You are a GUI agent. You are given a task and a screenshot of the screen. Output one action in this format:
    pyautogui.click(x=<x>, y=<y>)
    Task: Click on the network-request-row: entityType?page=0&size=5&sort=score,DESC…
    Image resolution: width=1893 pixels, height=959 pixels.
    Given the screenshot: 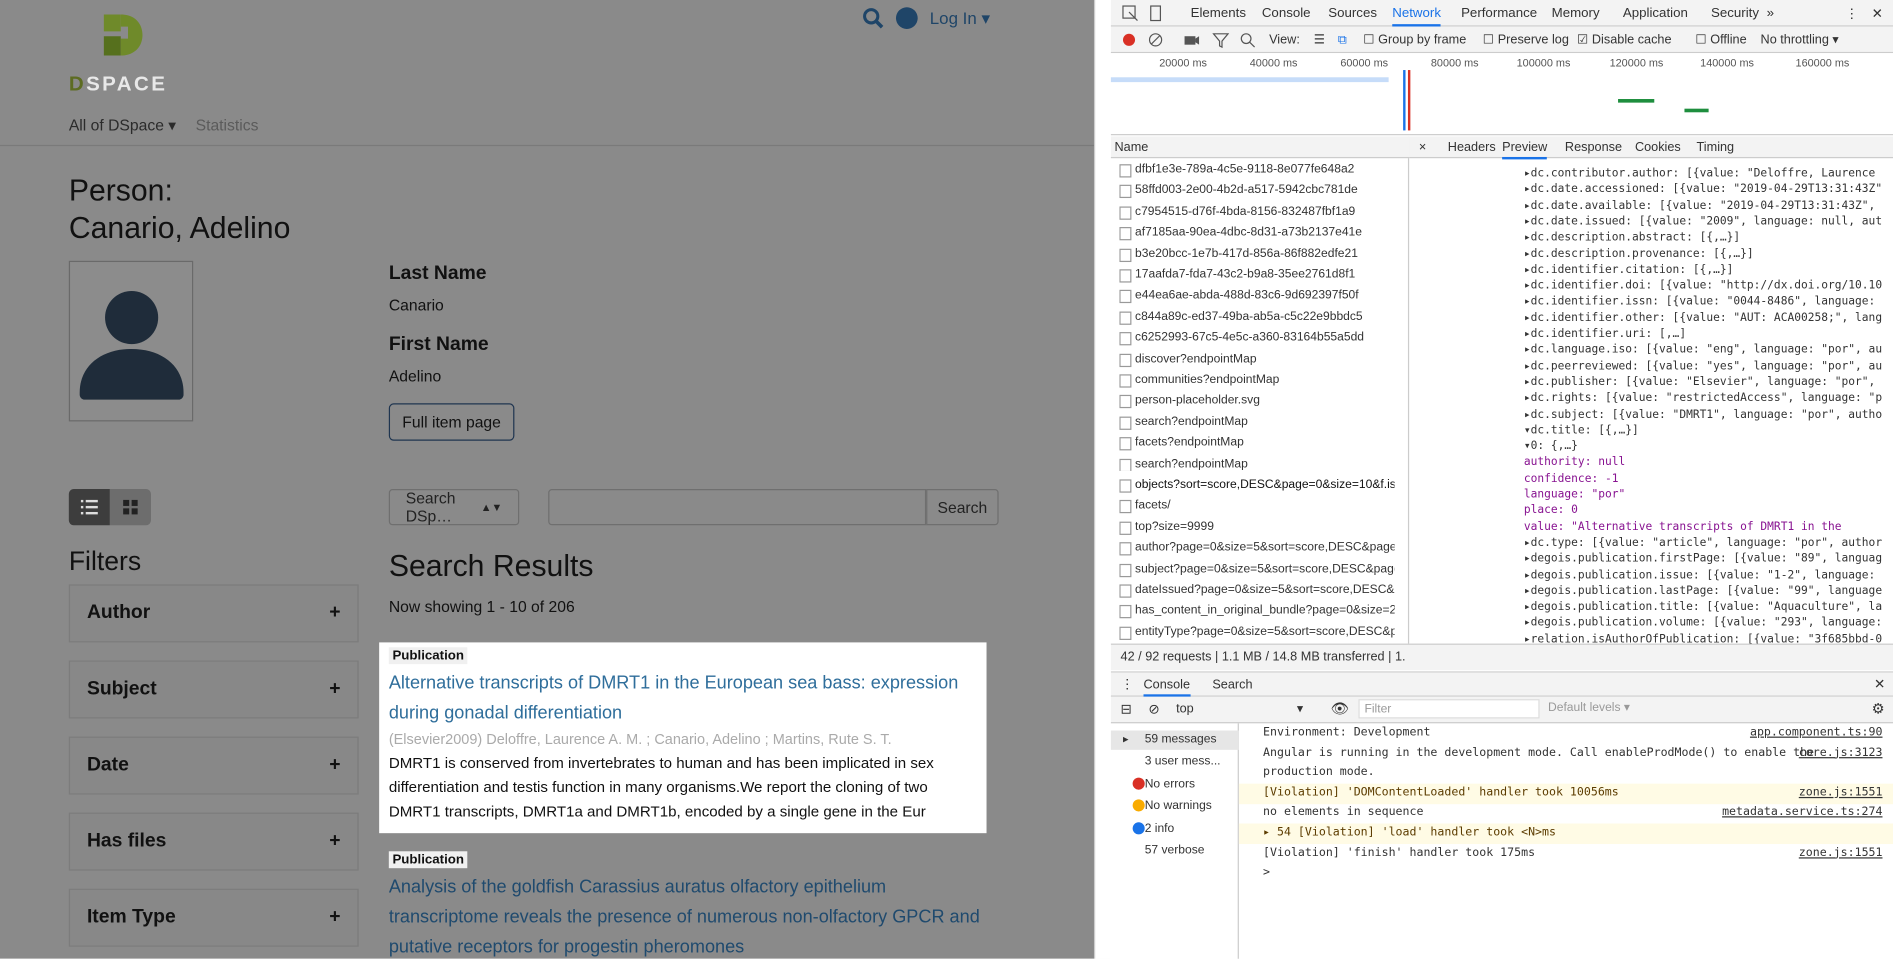 What is the action you would take?
    pyautogui.click(x=1257, y=632)
    